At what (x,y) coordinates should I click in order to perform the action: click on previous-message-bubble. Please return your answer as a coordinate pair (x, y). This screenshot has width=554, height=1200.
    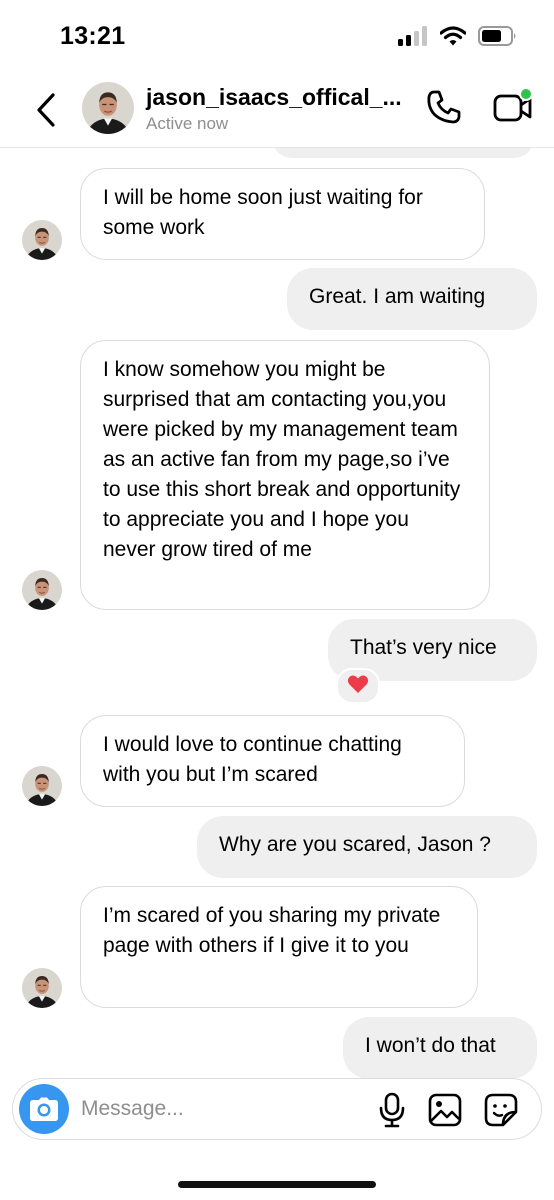
    Looking at the image, I should click on (403, 153).